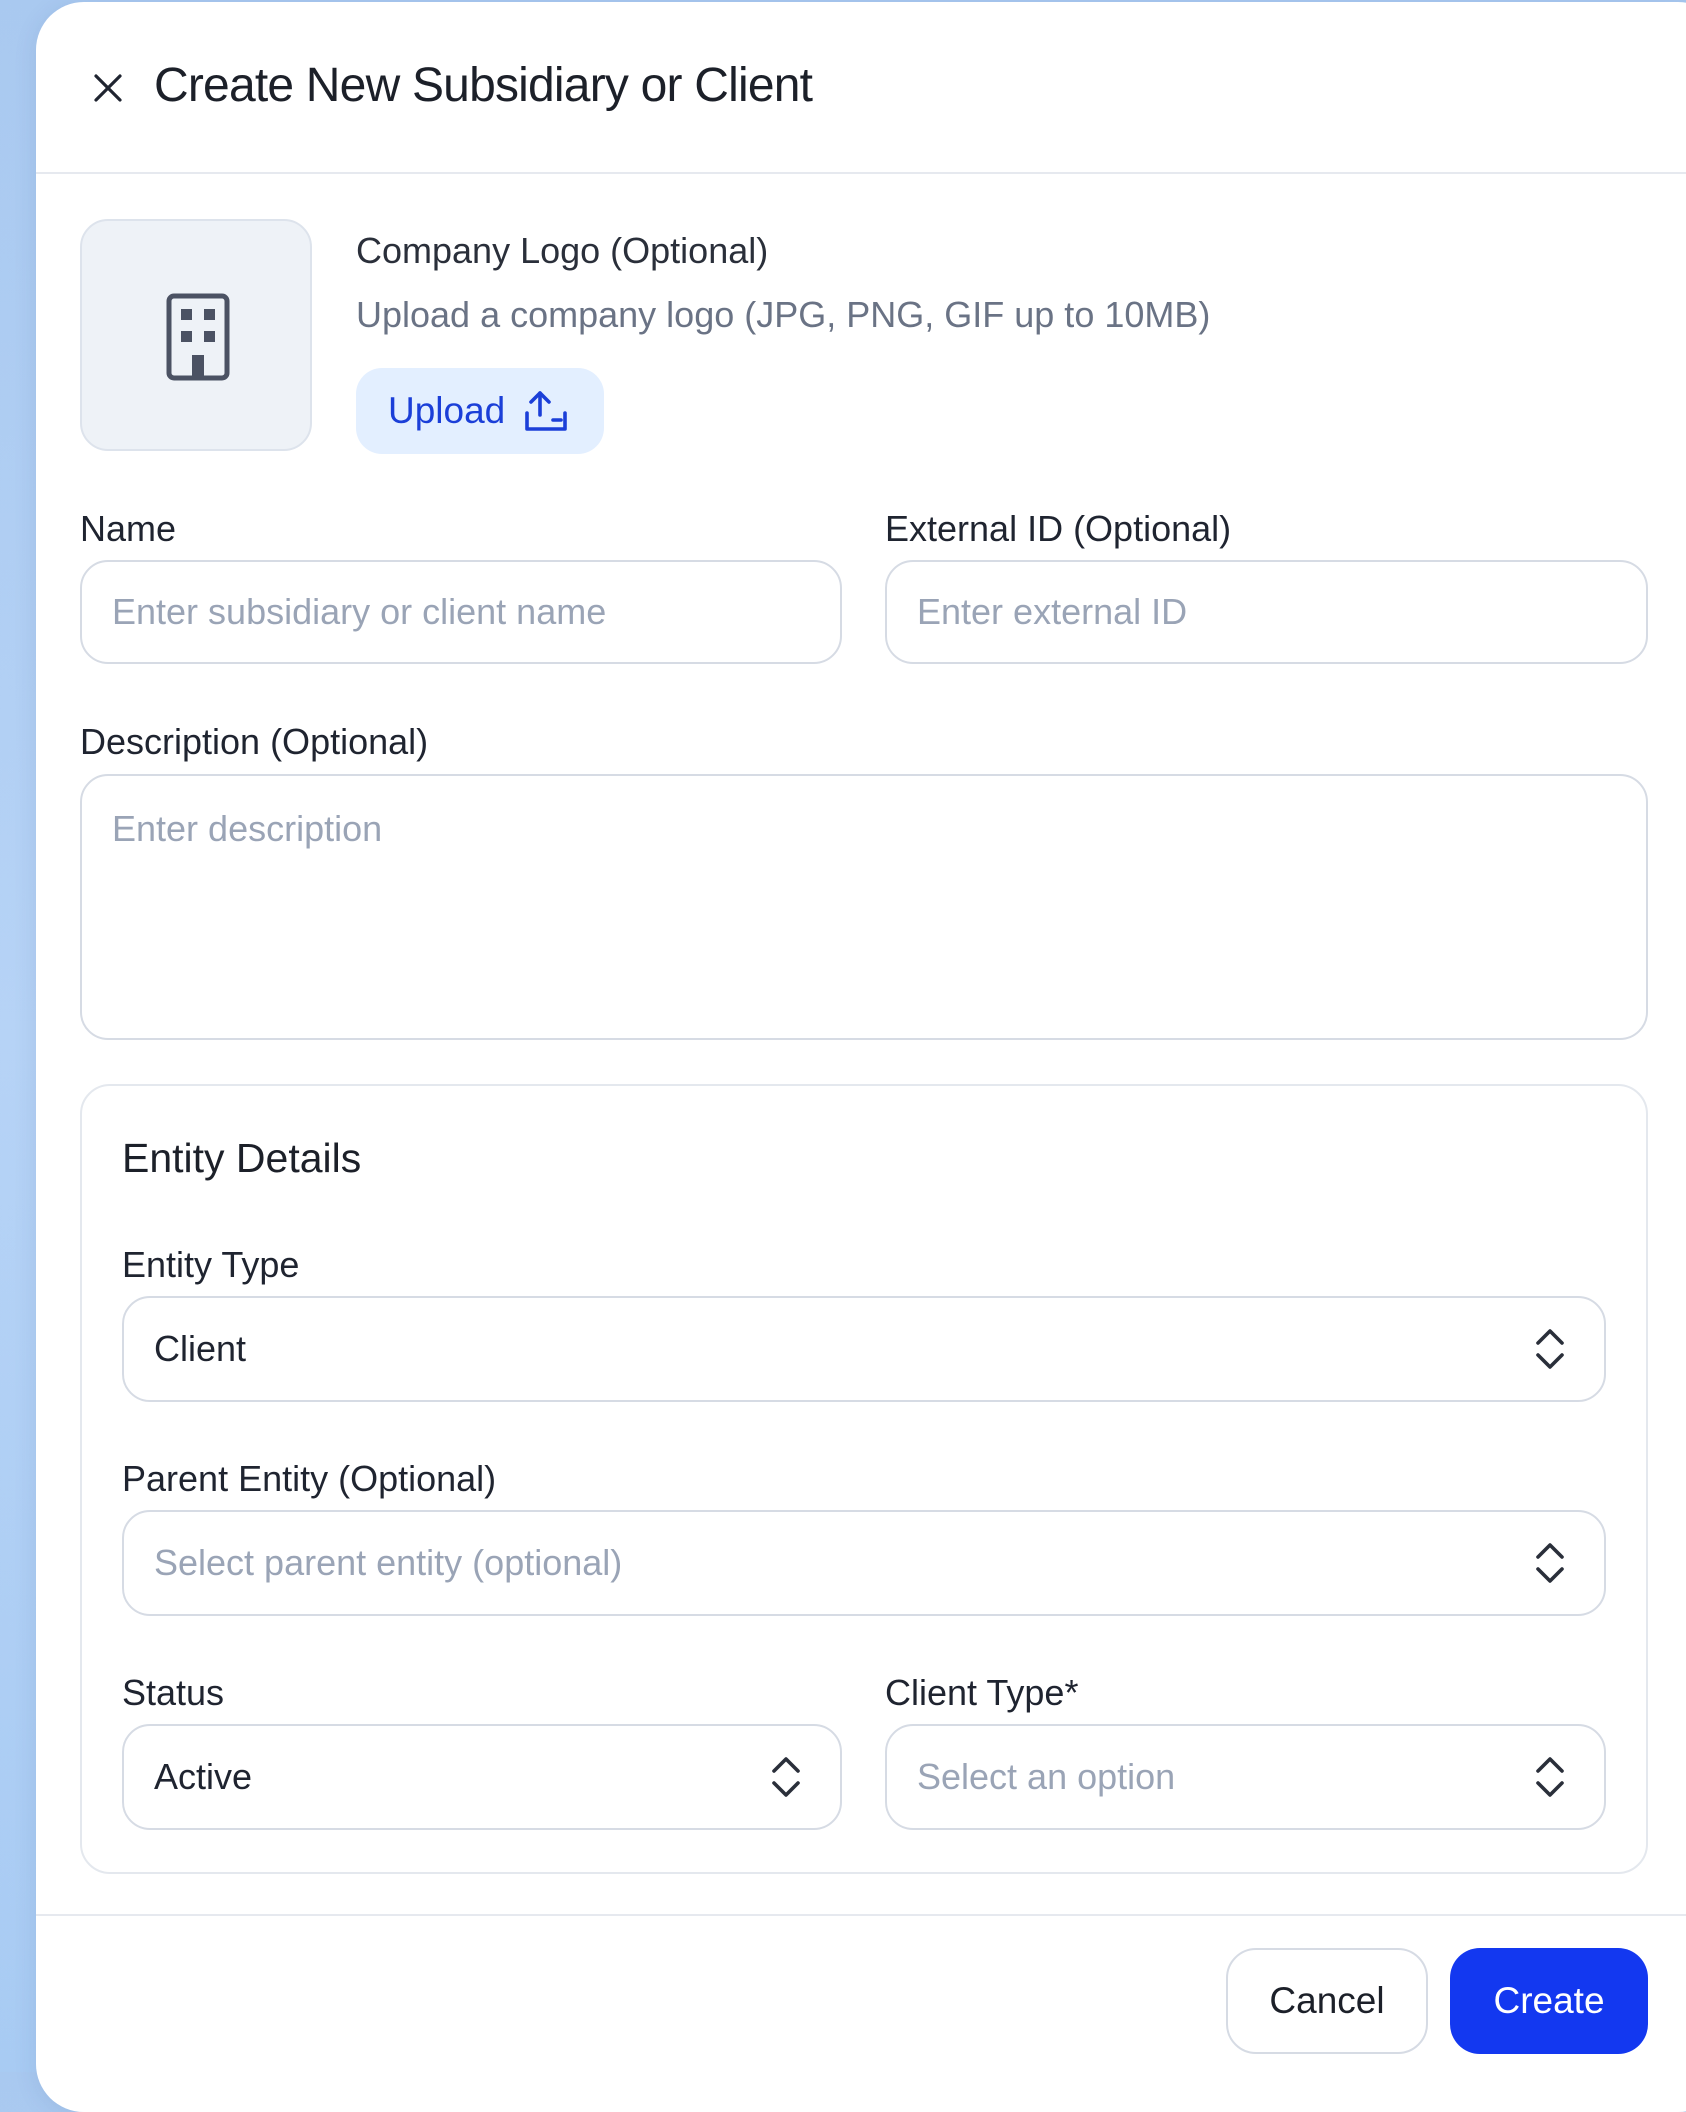 The height and width of the screenshot is (2112, 1686). What do you see at coordinates (309, 1478) in the screenshot?
I see `parent-entity-label: Parent Entity (Optional)` at bounding box center [309, 1478].